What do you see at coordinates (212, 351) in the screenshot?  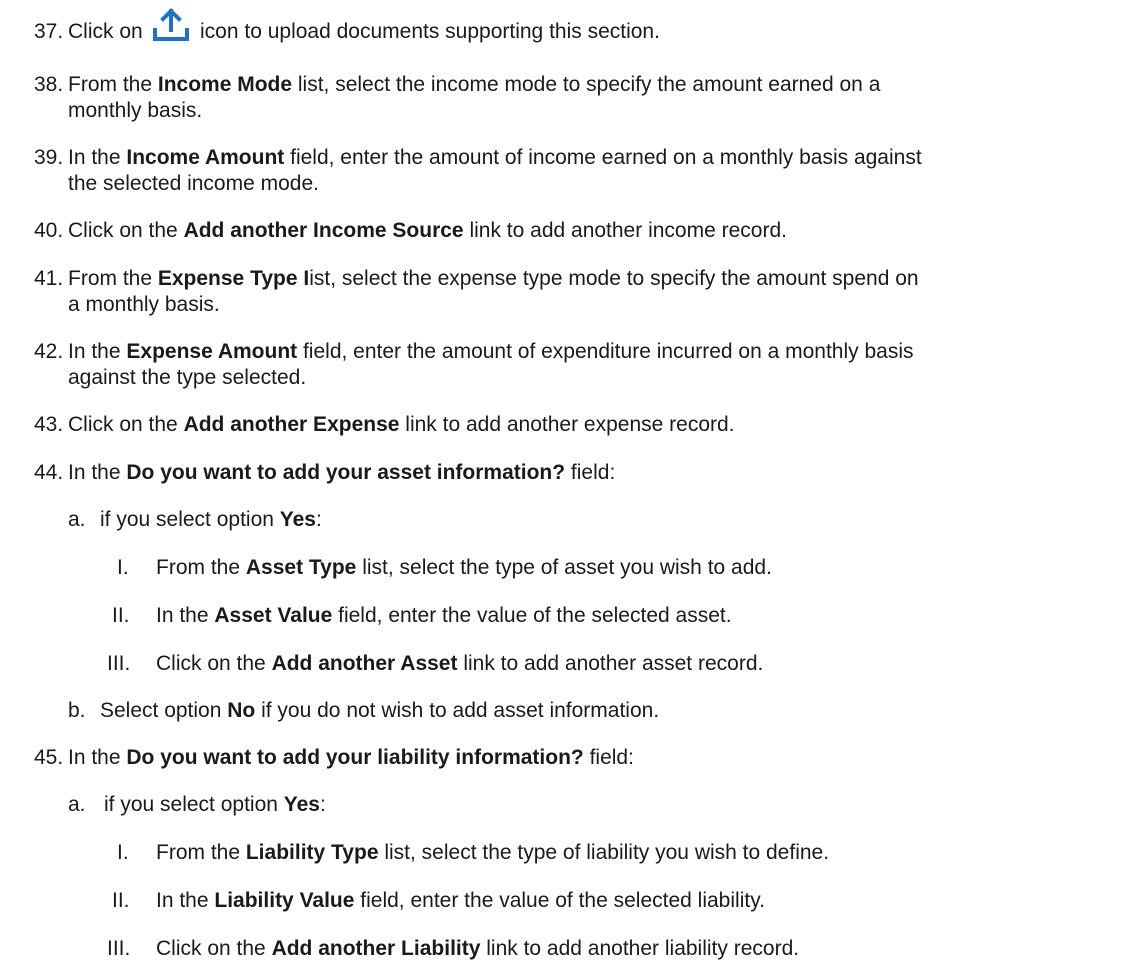 I see `field-name: Expense Amount` at bounding box center [212, 351].